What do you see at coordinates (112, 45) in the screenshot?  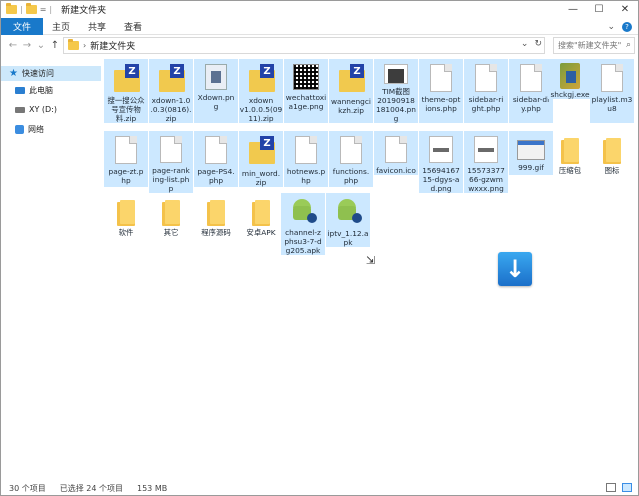 I see `breadcrumb-current: 新建文件夹` at bounding box center [112, 45].